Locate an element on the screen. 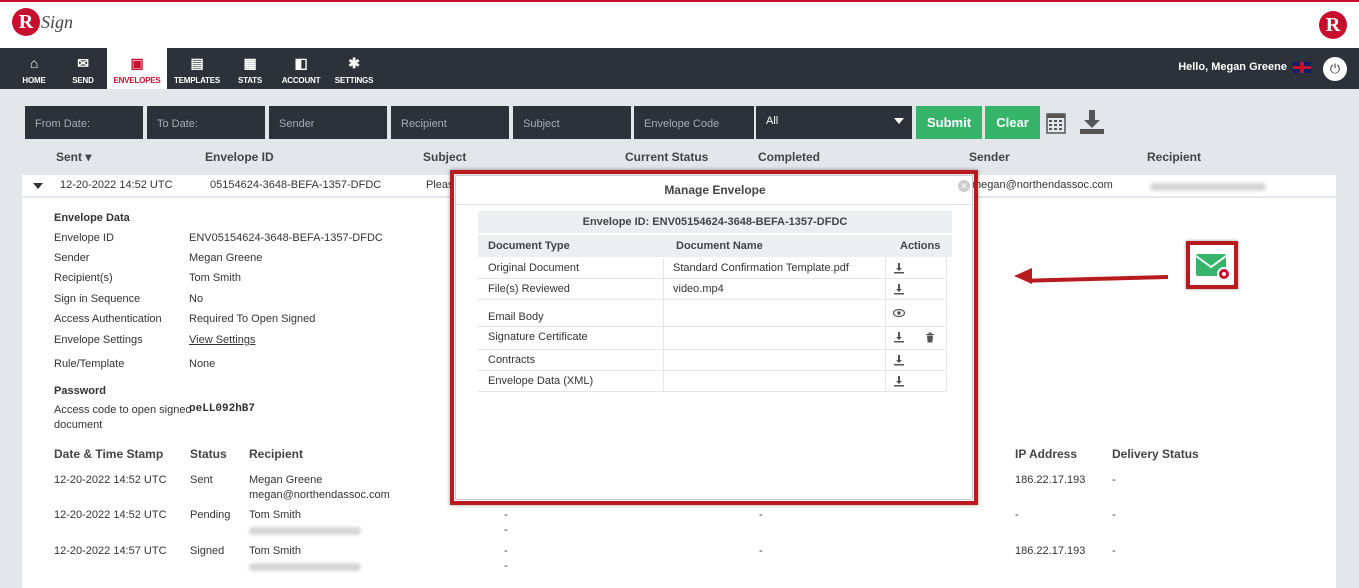 The image size is (1359, 588). status-select: All is located at coordinates (834, 122).